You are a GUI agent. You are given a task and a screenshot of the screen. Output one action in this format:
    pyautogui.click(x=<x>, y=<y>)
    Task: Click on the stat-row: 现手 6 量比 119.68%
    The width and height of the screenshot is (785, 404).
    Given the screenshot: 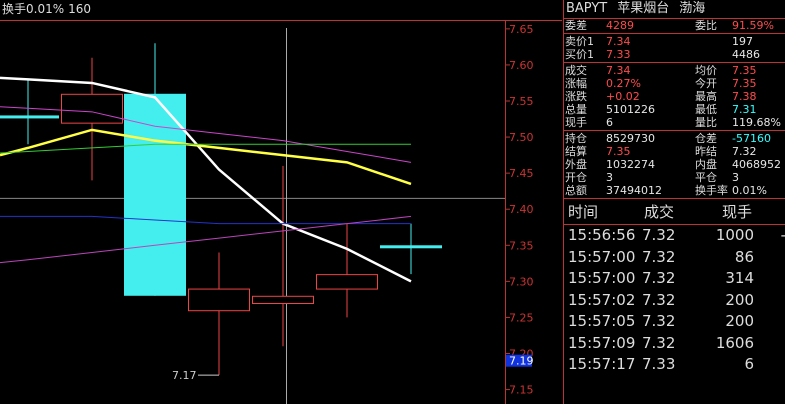 What is the action you would take?
    pyautogui.click(x=674, y=122)
    